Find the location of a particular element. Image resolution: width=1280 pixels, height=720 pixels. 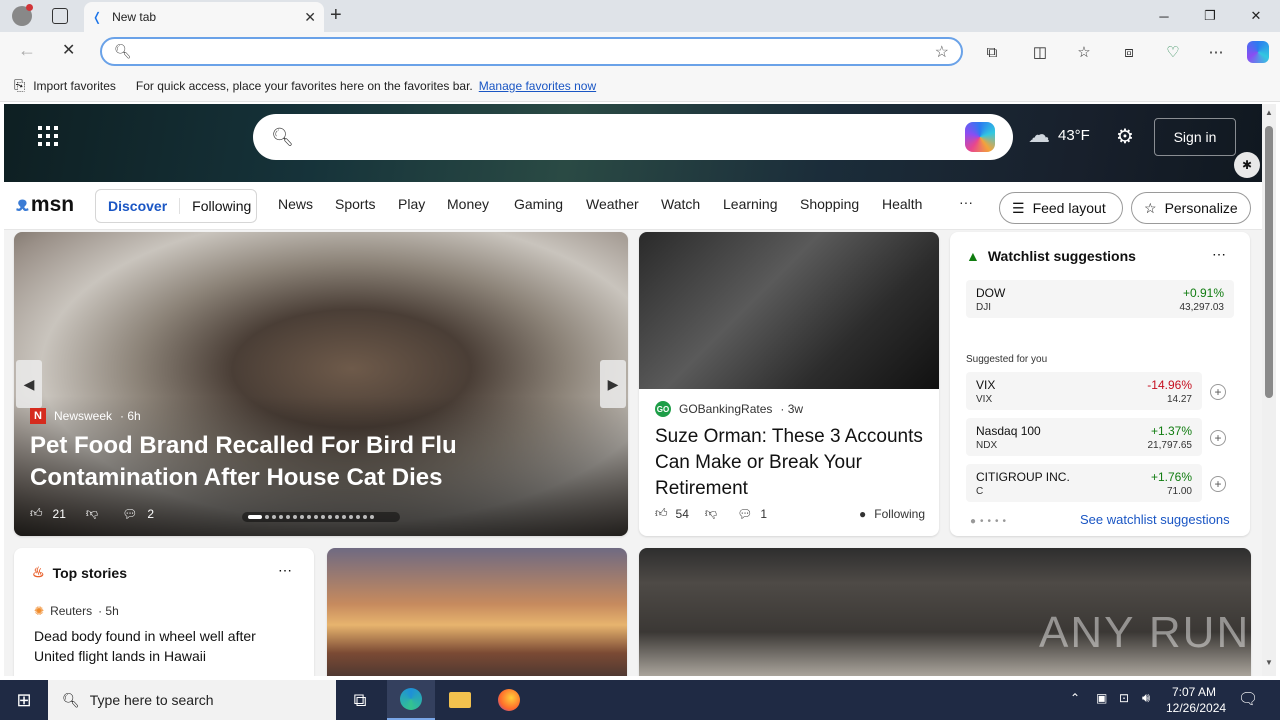

feed-layout-label: Feed layout is located at coordinates (1069, 208).